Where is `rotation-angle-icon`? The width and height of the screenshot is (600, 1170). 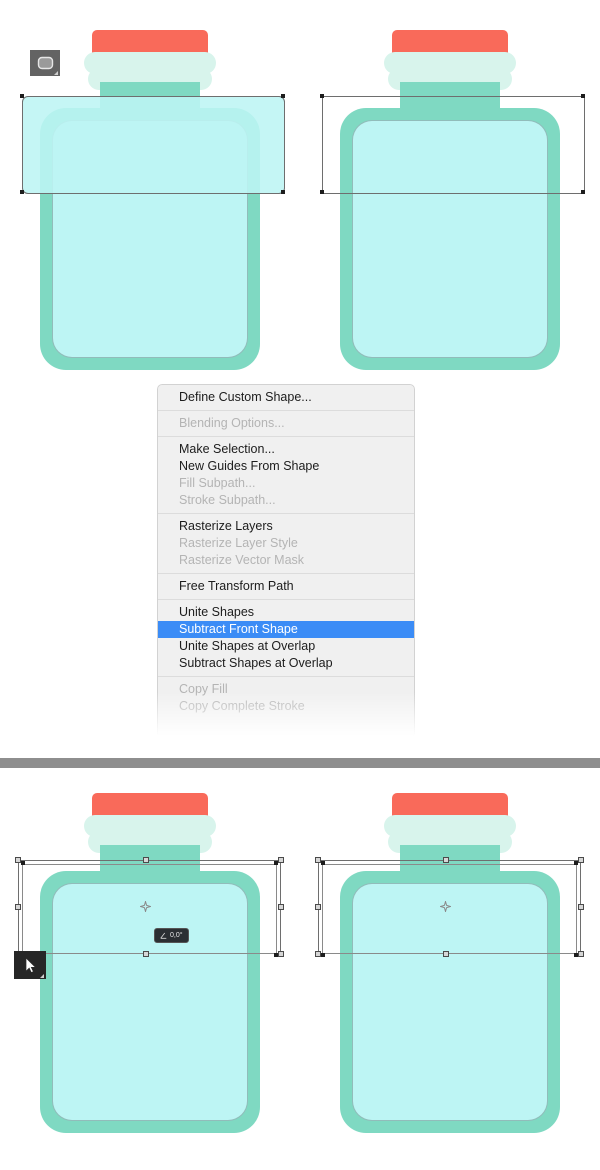
rotation-angle-icon is located at coordinates (163, 935).